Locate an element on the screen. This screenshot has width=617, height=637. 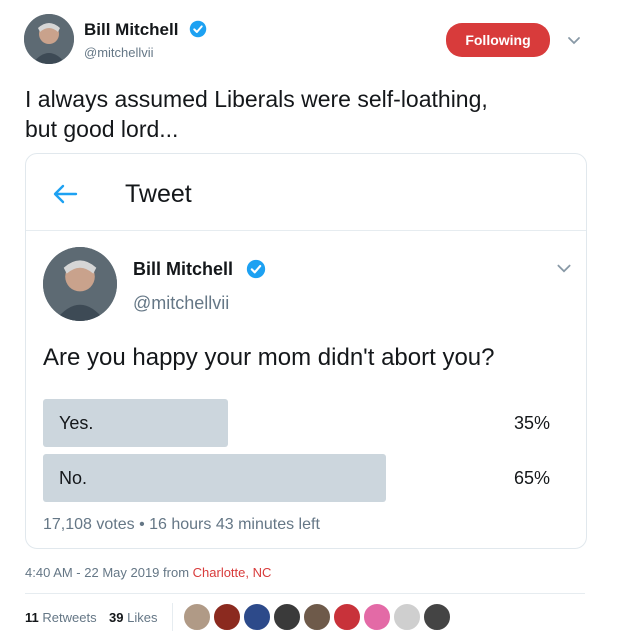
poll-option-label: No. is located at coordinates (73, 478).